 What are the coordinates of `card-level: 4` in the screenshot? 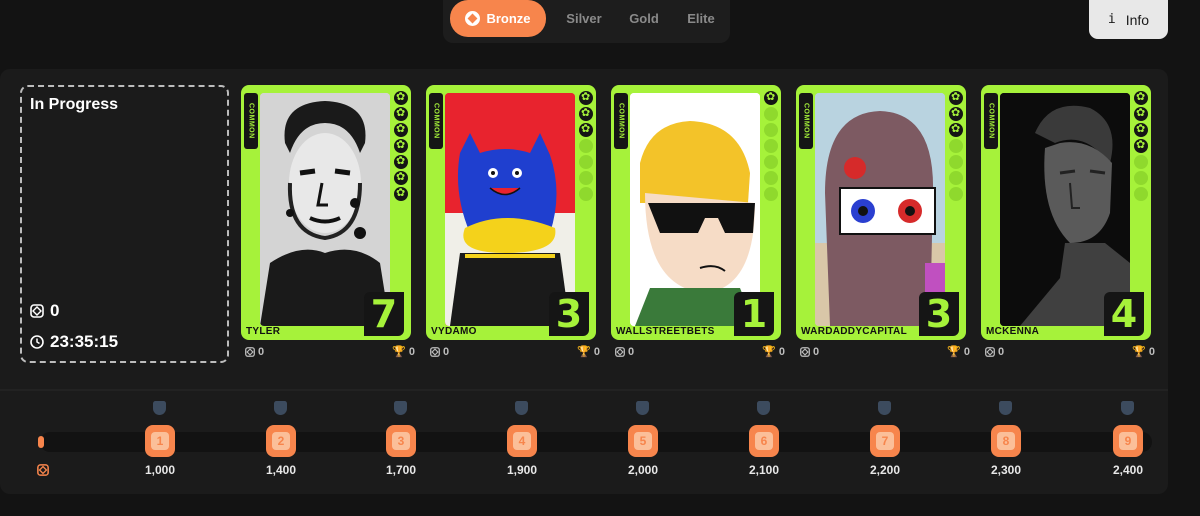 It's located at (1124, 314).